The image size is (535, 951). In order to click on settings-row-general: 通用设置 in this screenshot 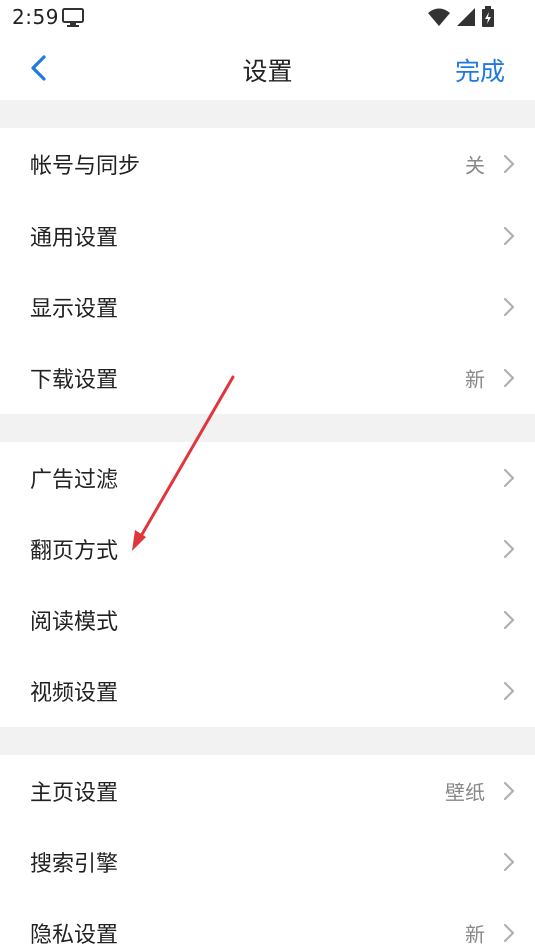, I will do `click(267, 235)`.